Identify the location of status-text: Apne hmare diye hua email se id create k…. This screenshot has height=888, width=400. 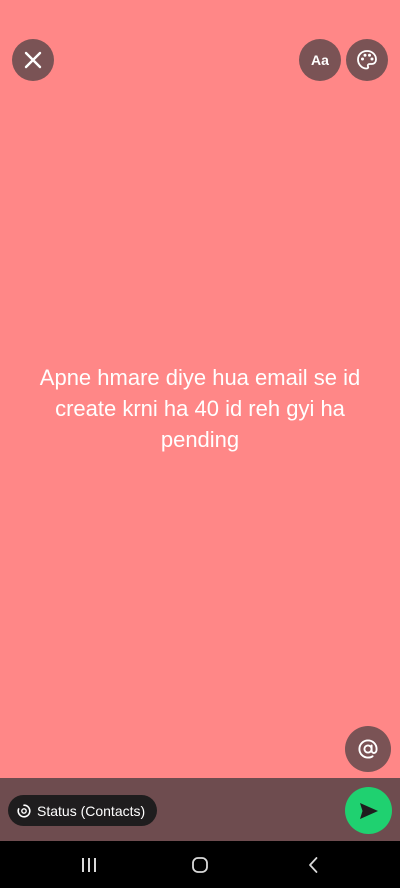
(200, 408).